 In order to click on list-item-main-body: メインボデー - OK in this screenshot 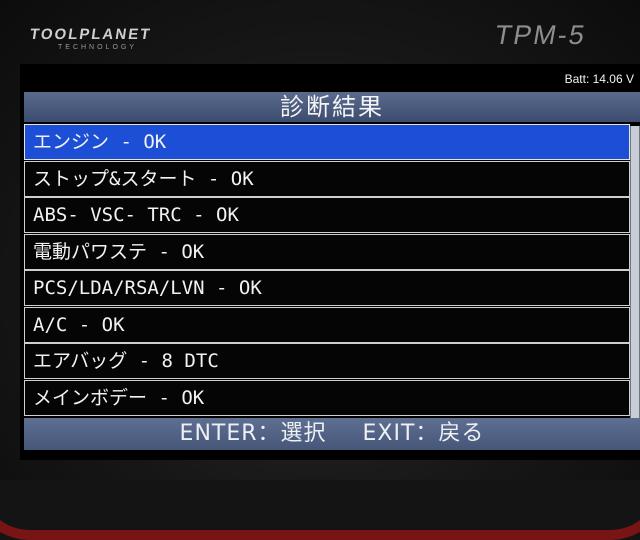, I will do `click(327, 397)`.